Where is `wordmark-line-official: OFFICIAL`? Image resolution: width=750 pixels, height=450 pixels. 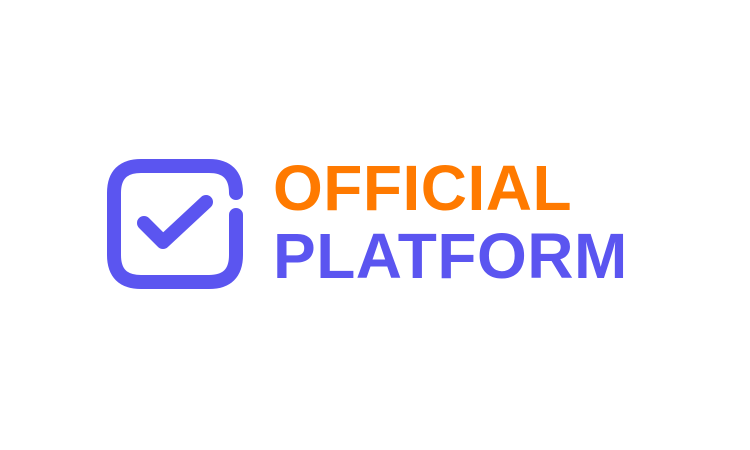
wordmark-line-official: OFFICIAL is located at coordinates (423, 188).